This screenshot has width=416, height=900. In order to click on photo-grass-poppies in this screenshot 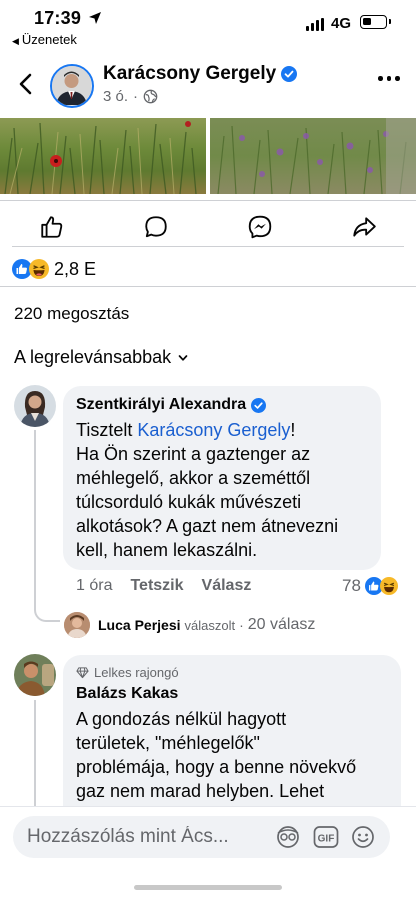, I will do `click(103, 156)`.